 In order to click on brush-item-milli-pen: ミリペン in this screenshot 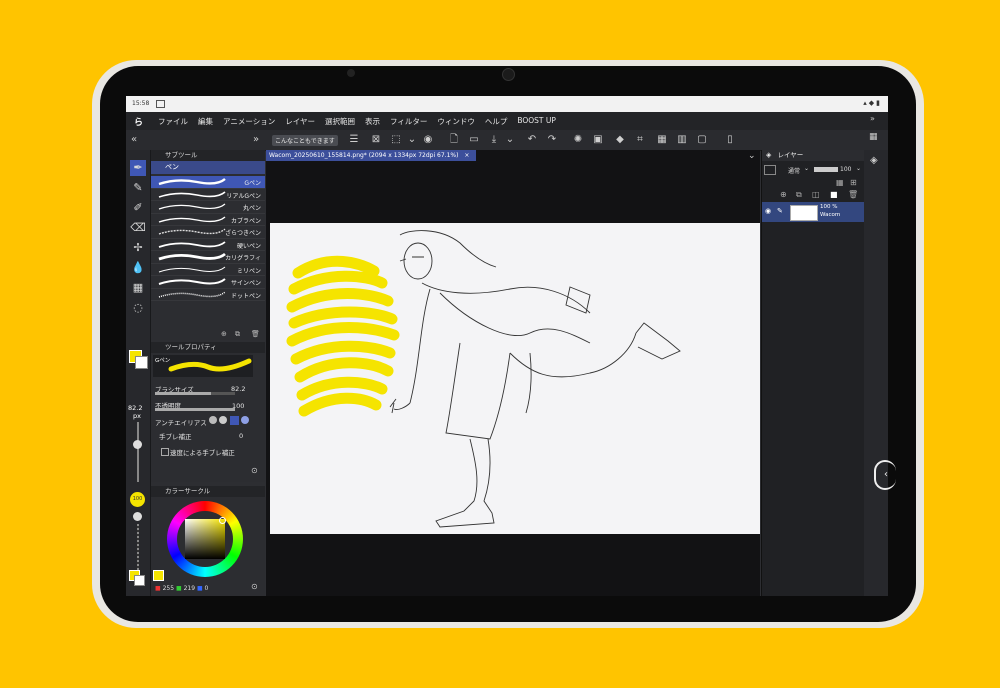, I will do `click(208, 270)`.